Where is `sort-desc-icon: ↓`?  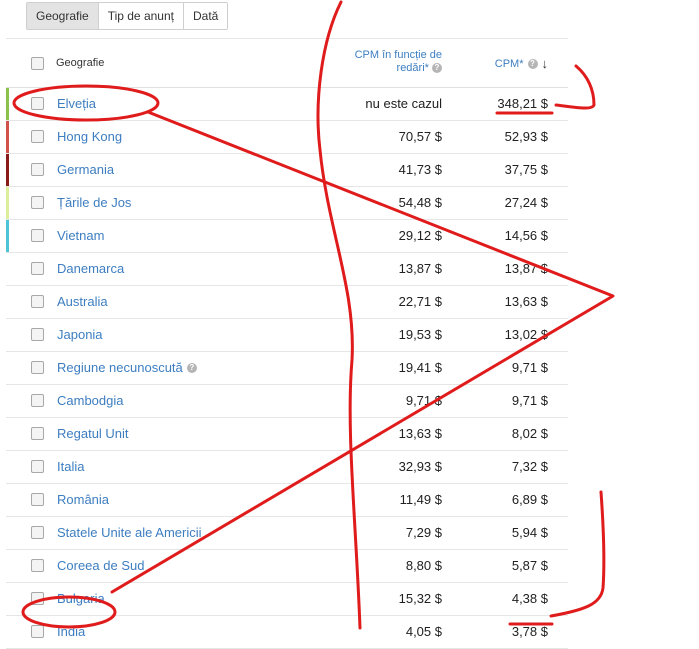
sort-desc-icon: ↓ is located at coordinates (545, 63).